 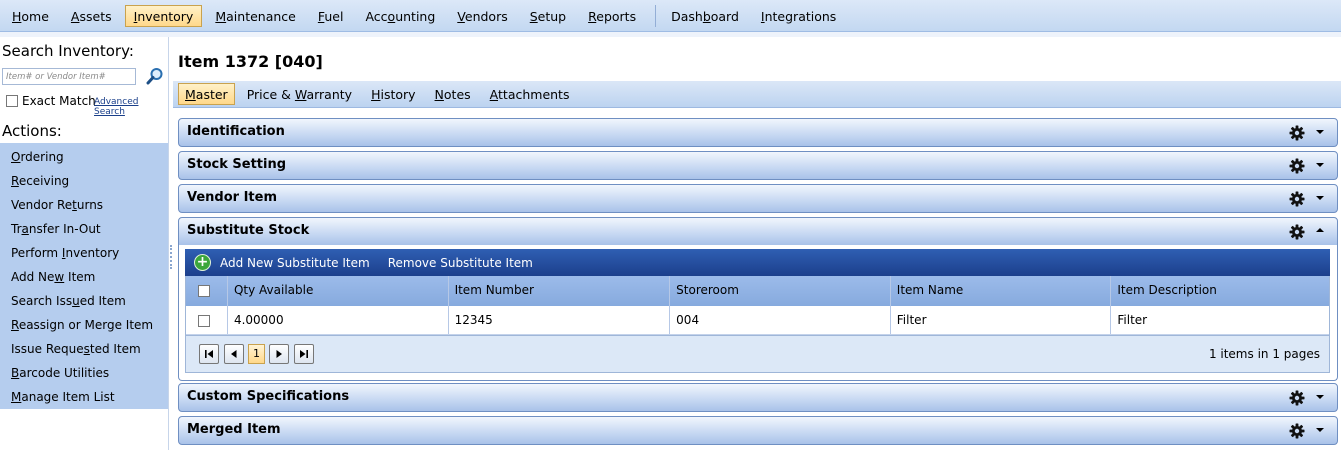 I want to click on action-receiving: Receiving, so click(x=84, y=183).